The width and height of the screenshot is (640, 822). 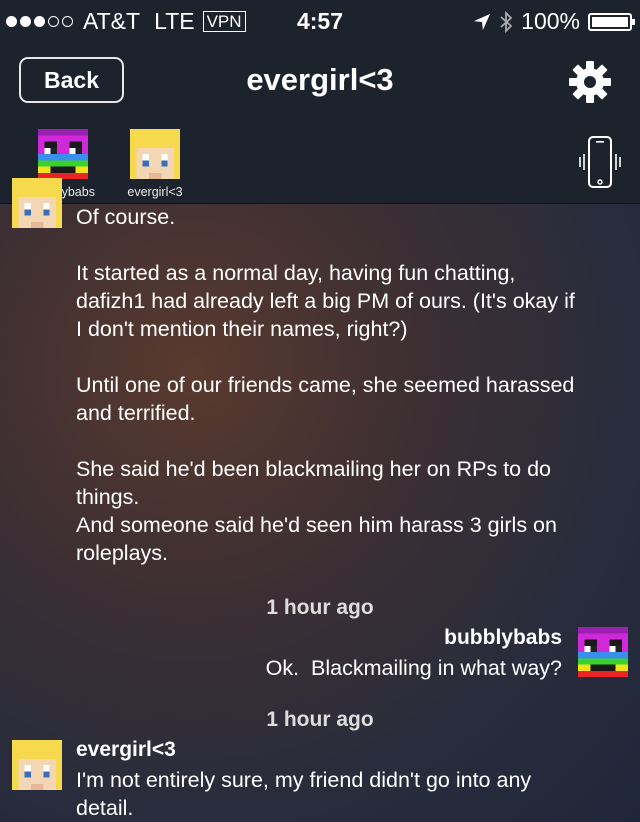 What do you see at coordinates (503, 637) in the screenshot?
I see `message-sender: bubblybabs` at bounding box center [503, 637].